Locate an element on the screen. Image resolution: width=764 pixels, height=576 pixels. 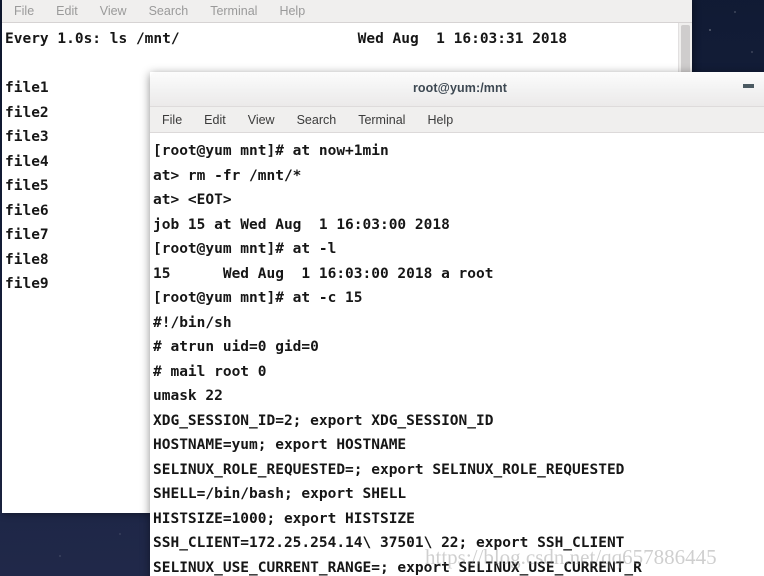
root-menubar: File Edit View Search Terminal Help is located at coordinates (457, 120).